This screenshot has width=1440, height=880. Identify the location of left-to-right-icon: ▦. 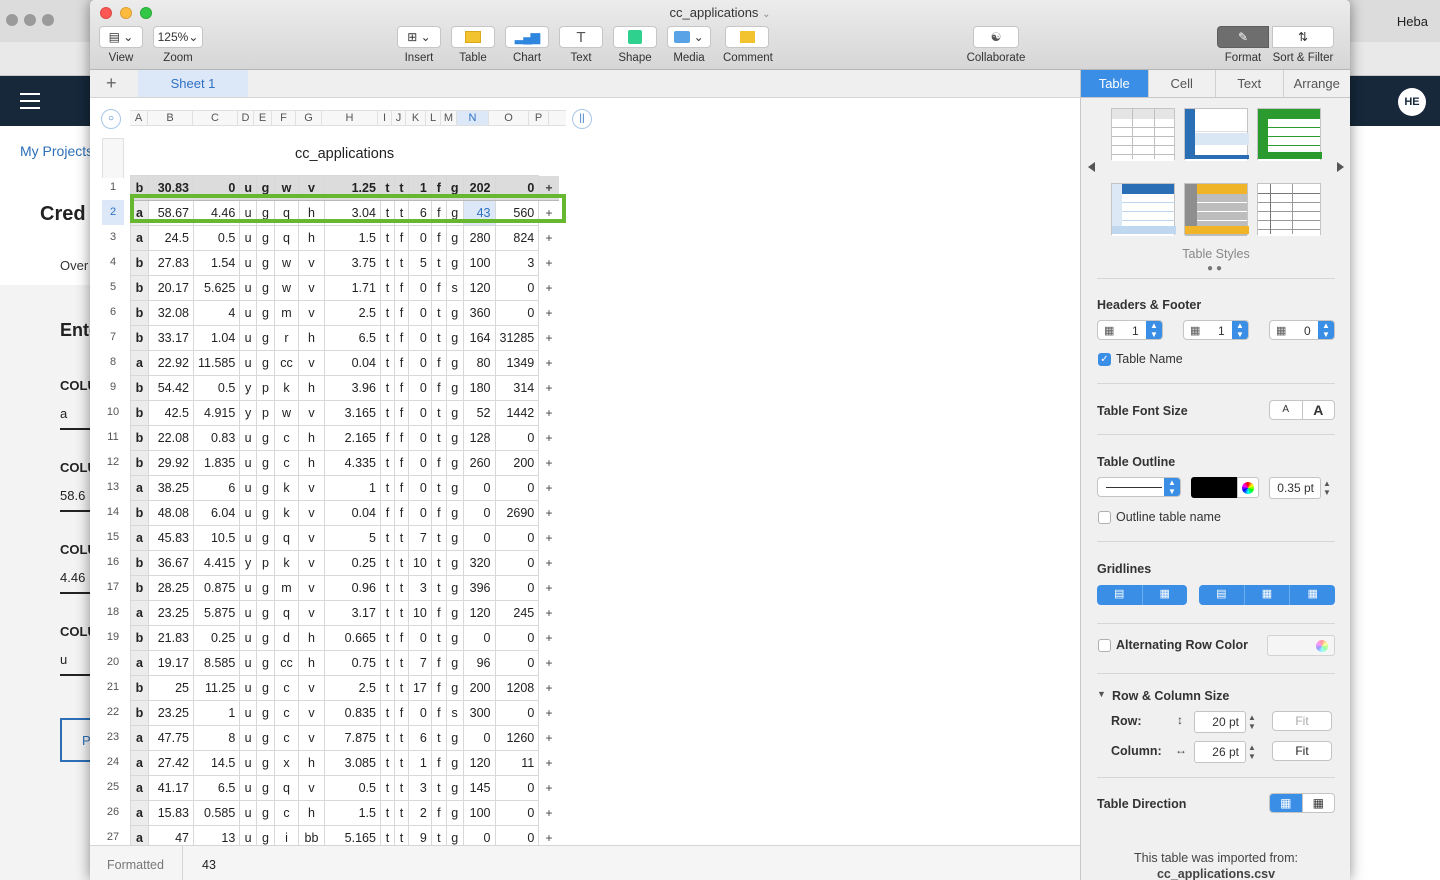
(1286, 803).